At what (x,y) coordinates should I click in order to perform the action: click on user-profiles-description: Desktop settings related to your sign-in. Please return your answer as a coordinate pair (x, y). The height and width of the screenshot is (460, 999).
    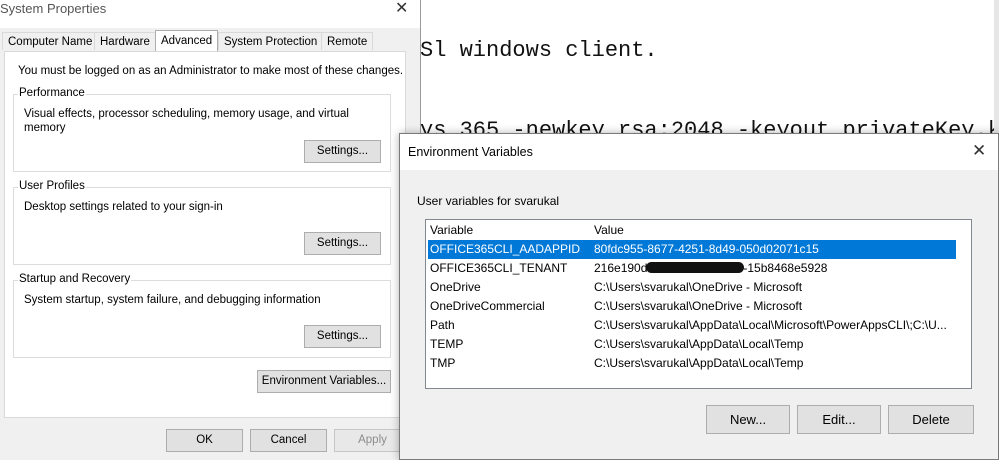
    Looking at the image, I should click on (123, 207).